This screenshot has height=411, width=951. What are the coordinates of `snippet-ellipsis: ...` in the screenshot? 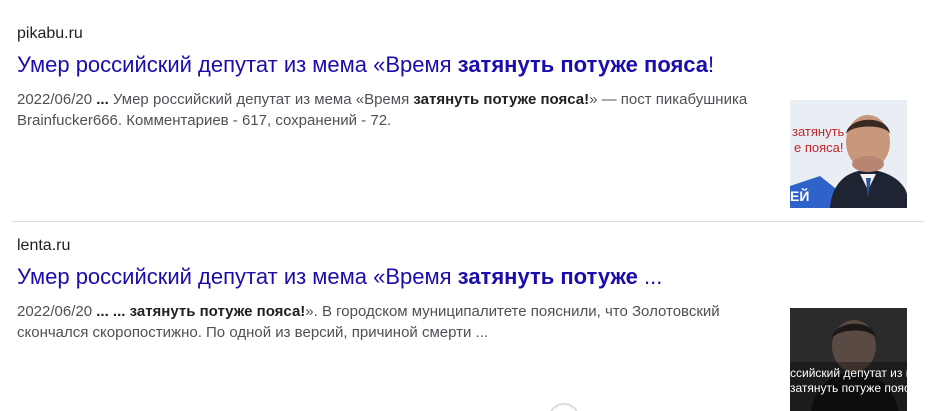 It's located at (102, 99).